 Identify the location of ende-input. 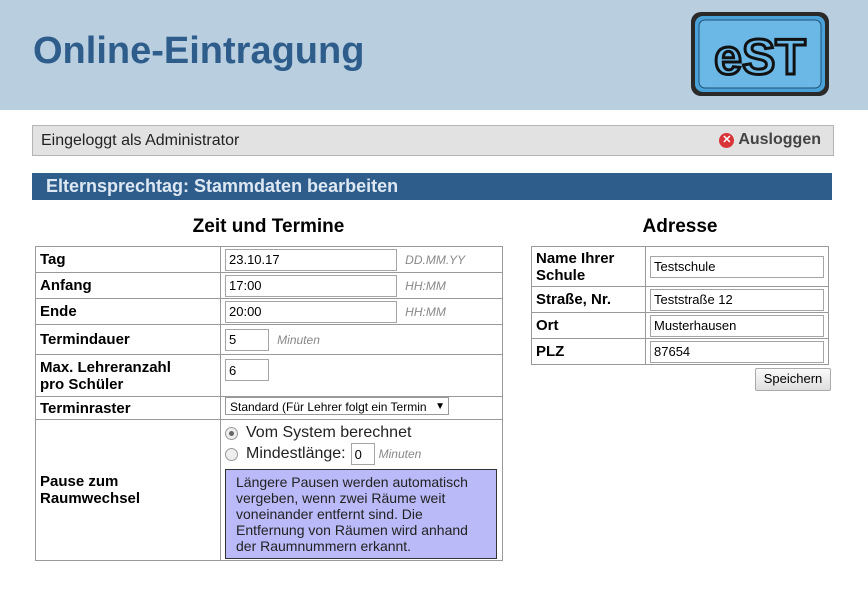
(311, 311).